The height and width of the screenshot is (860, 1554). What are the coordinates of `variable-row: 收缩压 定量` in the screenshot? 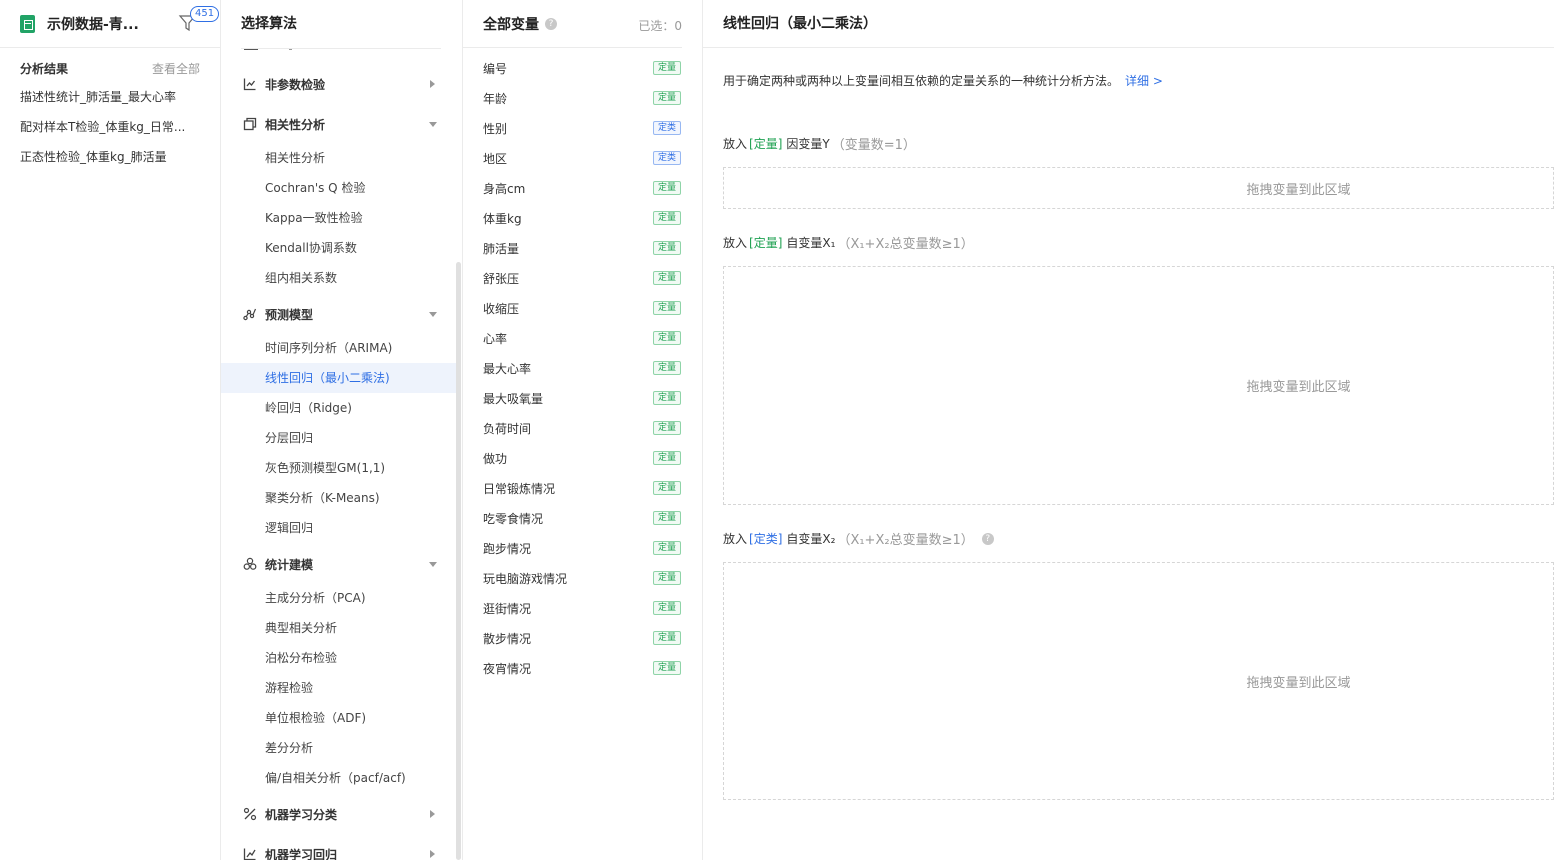 It's located at (582, 308).